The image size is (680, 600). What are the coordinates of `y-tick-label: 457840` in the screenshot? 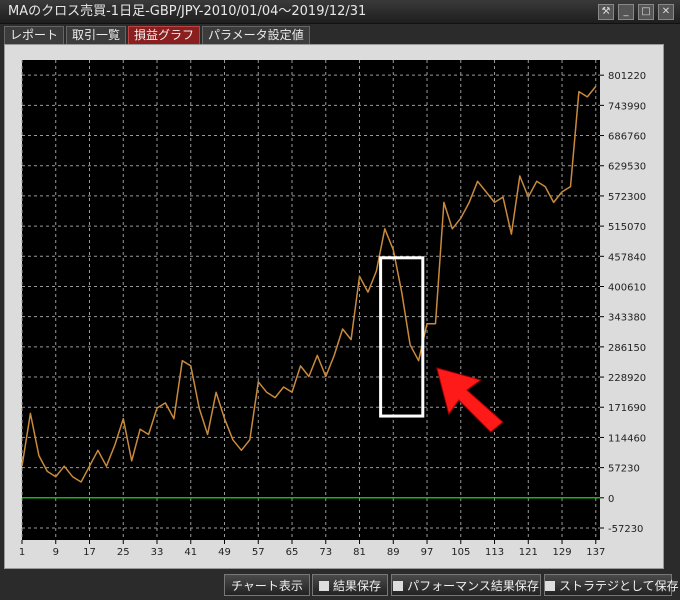 It's located at (627, 257).